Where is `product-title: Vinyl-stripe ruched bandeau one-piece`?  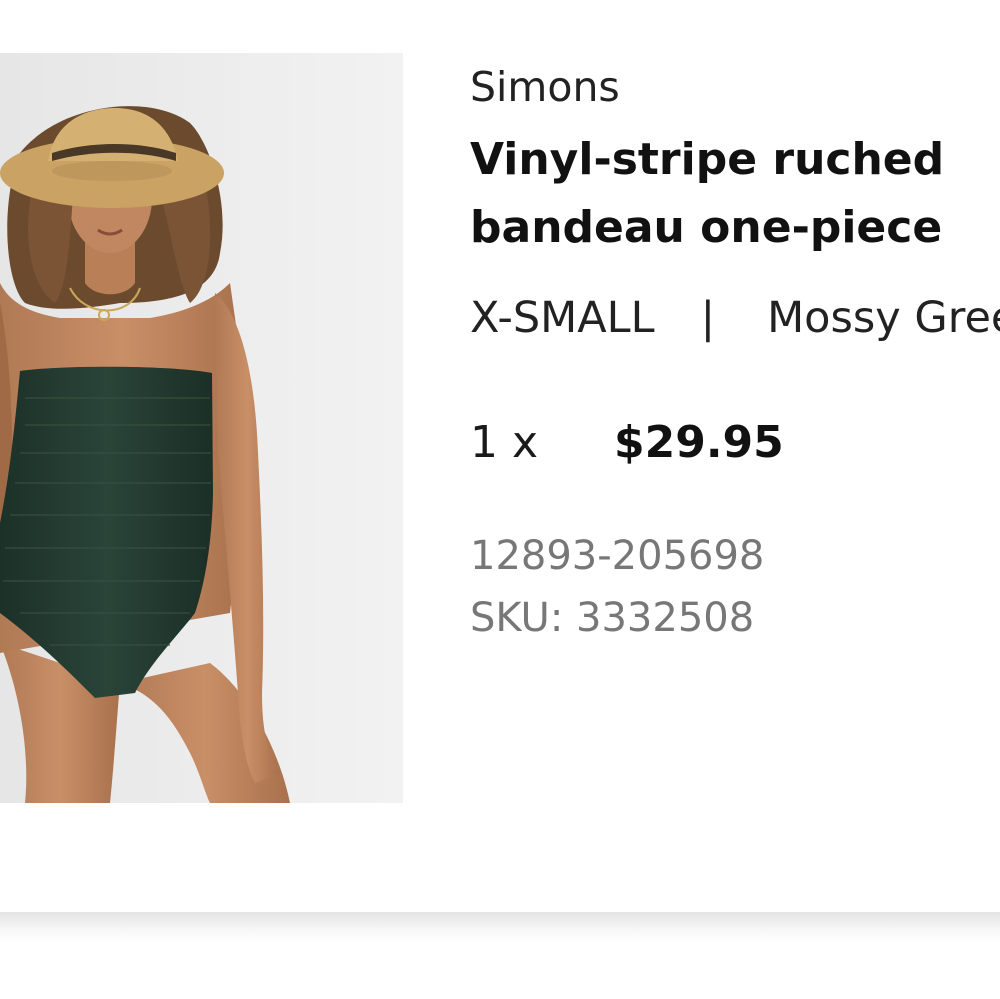 product-title: Vinyl-stripe ruched bandeau one-piece is located at coordinates (735, 194).